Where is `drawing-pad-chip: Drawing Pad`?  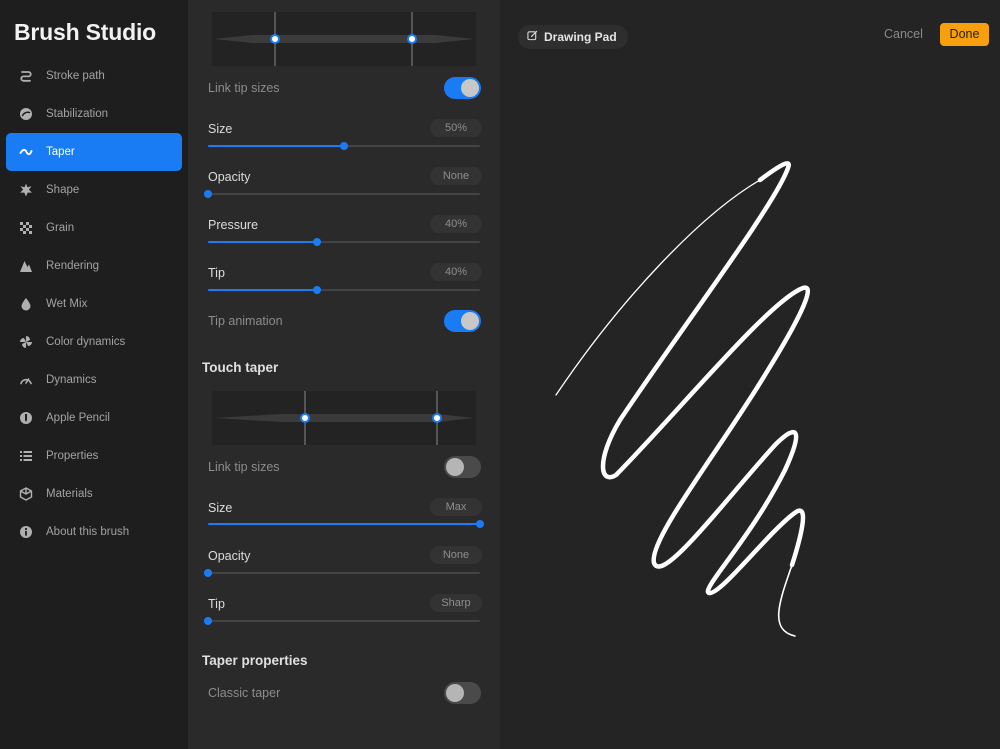
drawing-pad-chip: Drawing Pad is located at coordinates (573, 37).